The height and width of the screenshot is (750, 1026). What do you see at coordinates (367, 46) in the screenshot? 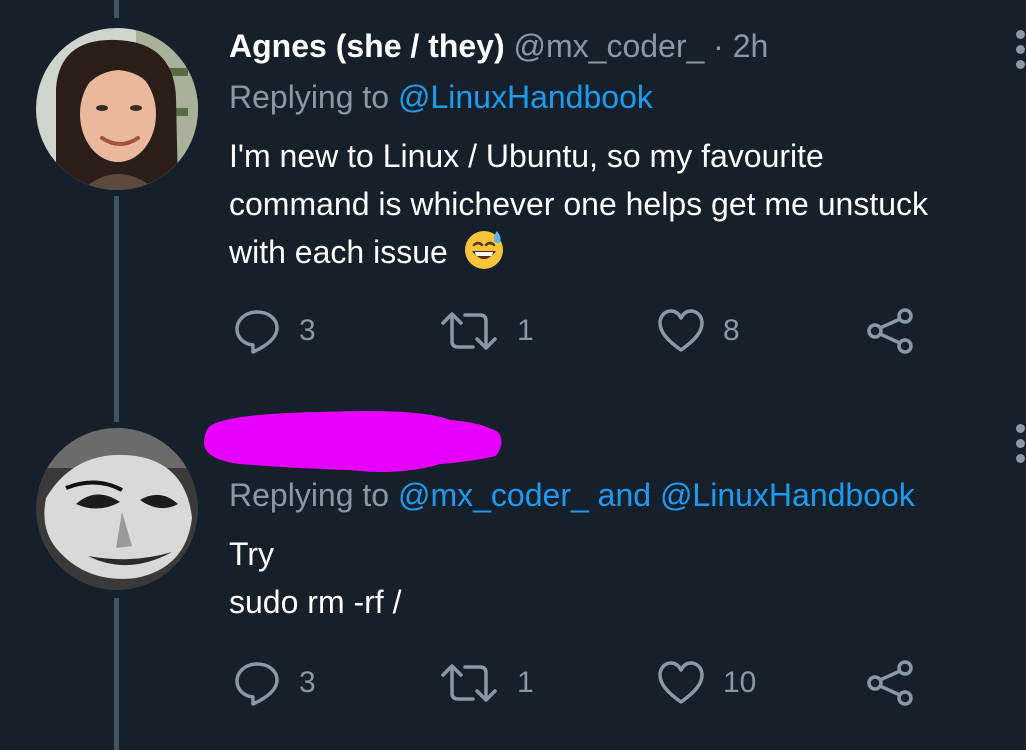
I see `author-name: Agnes (she / they)` at bounding box center [367, 46].